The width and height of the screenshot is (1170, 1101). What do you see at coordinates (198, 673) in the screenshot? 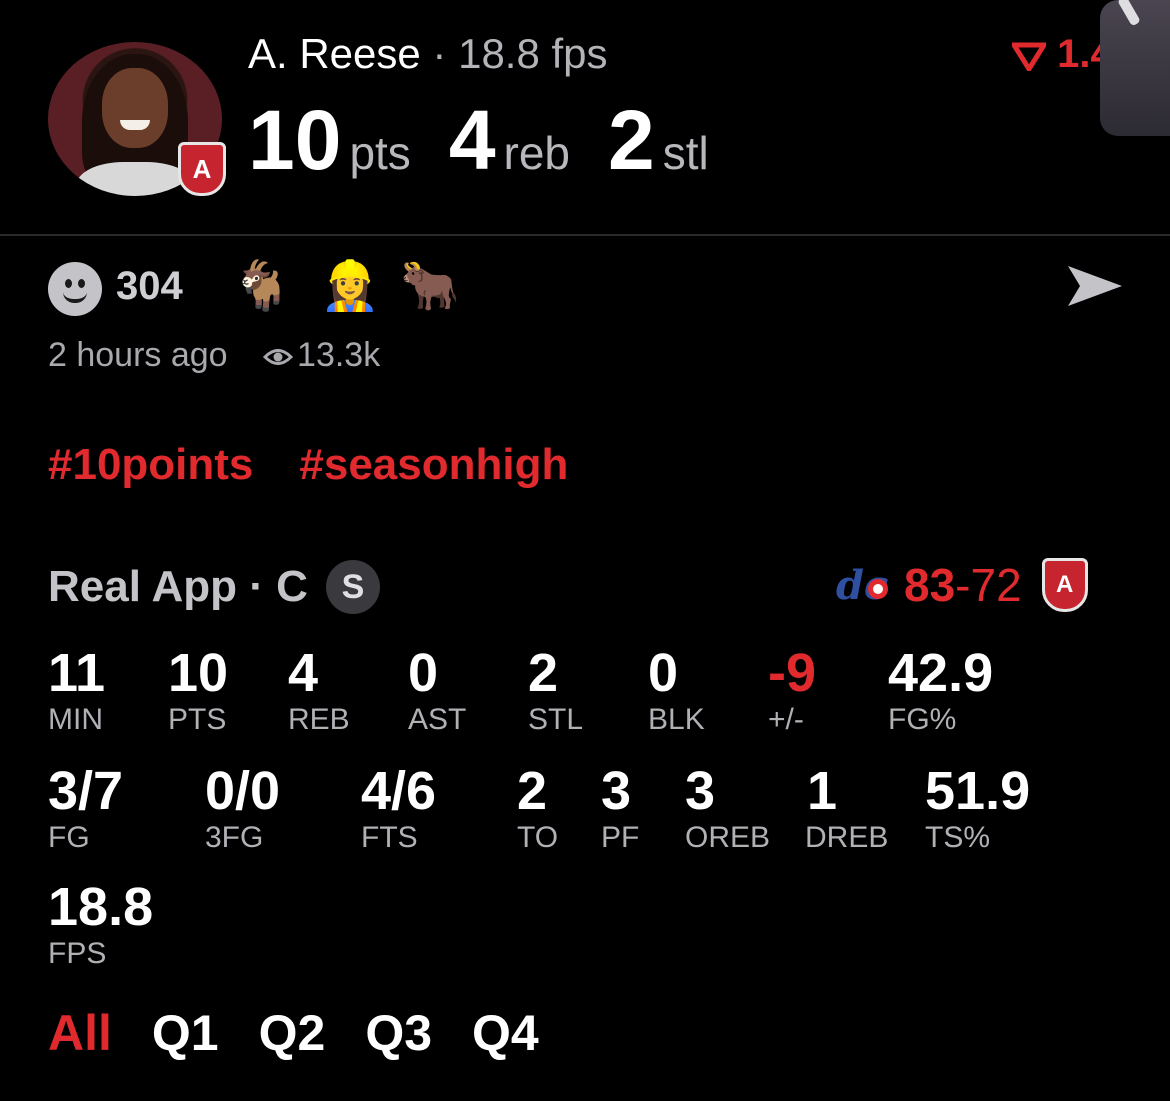
I see `stat-value: 10` at bounding box center [198, 673].